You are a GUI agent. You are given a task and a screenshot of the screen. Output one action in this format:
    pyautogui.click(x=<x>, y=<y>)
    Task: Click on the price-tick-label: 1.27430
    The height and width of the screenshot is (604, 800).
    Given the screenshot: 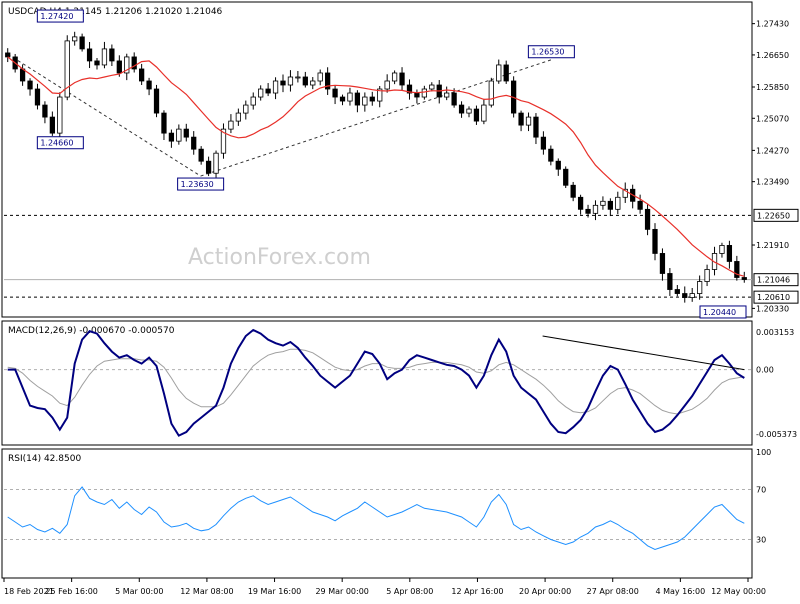 What is the action you would take?
    pyautogui.click(x=772, y=24)
    